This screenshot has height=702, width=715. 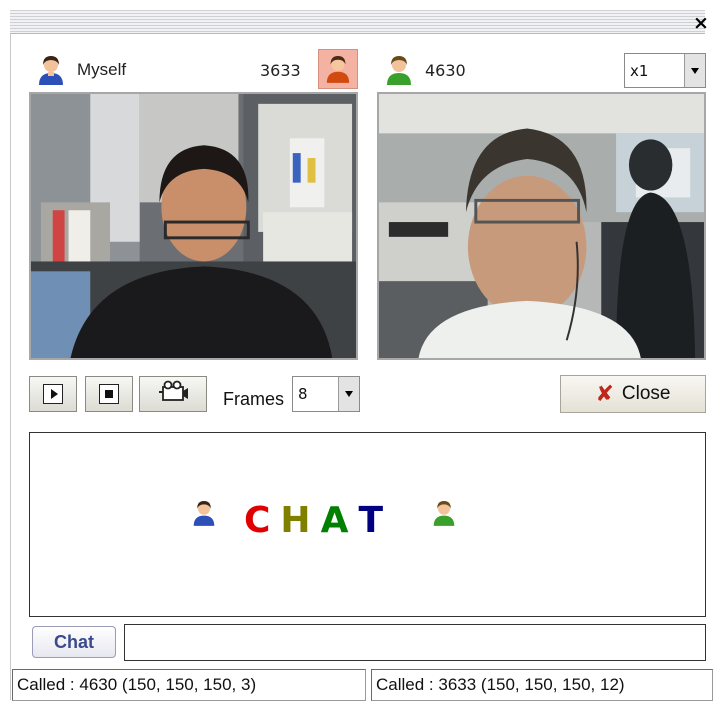 I want to click on zoom-value: x1, so click(x=639, y=70).